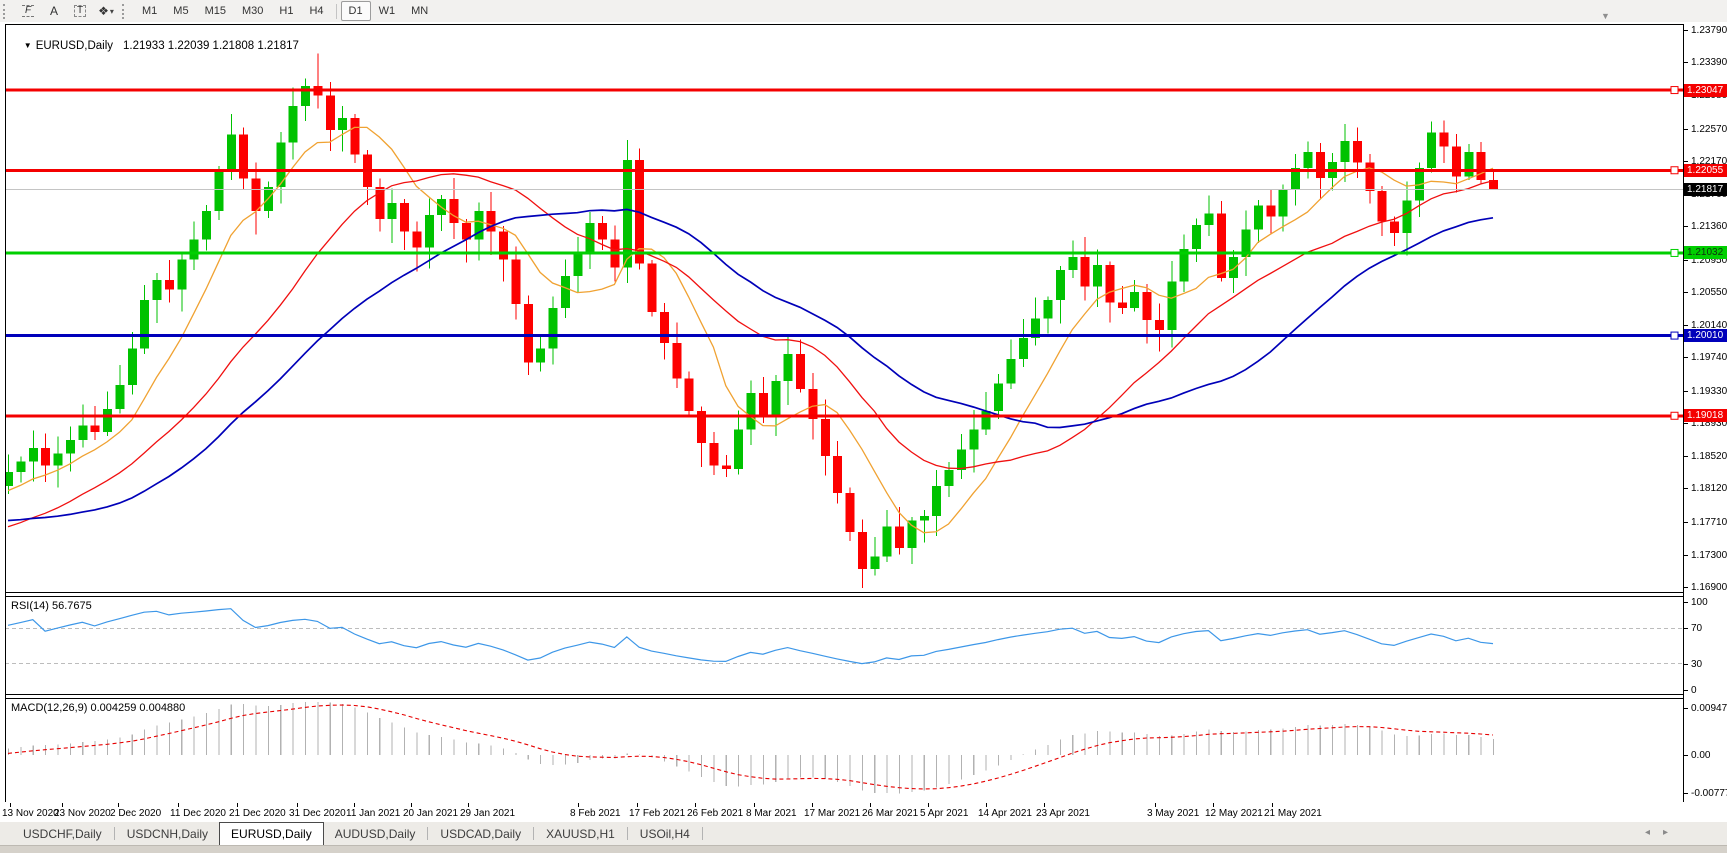 This screenshot has height=853, width=1727. Describe the element at coordinates (866, 694) in the screenshot. I see `macd-splitter-top` at that location.